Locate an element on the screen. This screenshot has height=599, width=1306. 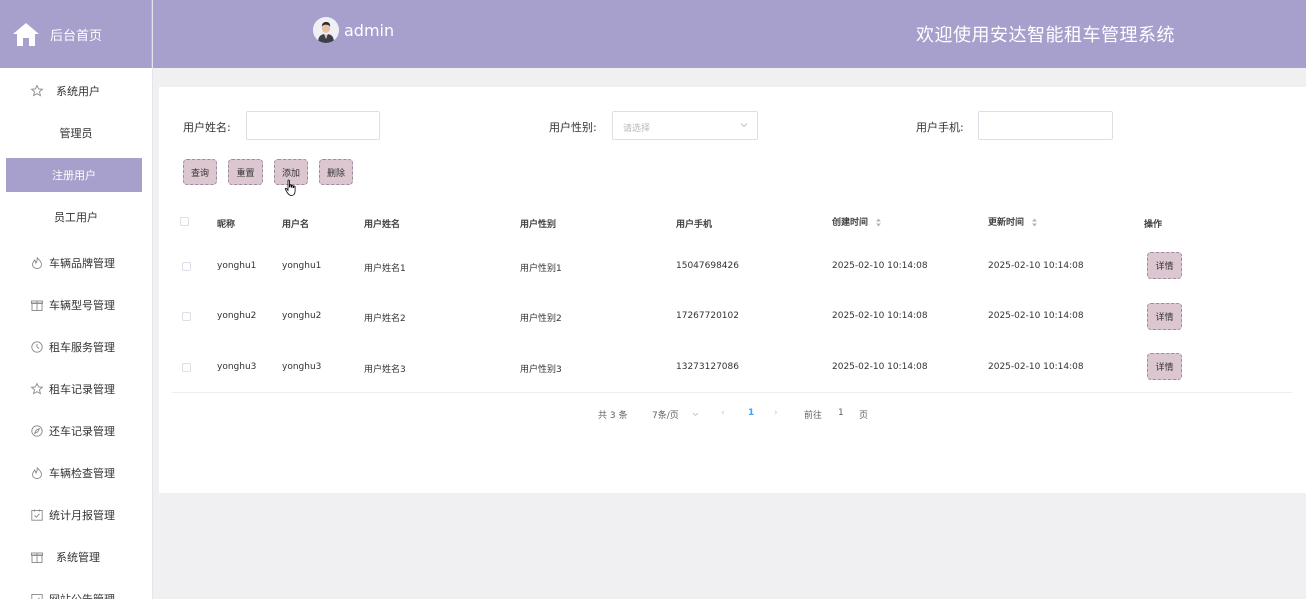
col-created-label: 创建时间 is located at coordinates (850, 223).